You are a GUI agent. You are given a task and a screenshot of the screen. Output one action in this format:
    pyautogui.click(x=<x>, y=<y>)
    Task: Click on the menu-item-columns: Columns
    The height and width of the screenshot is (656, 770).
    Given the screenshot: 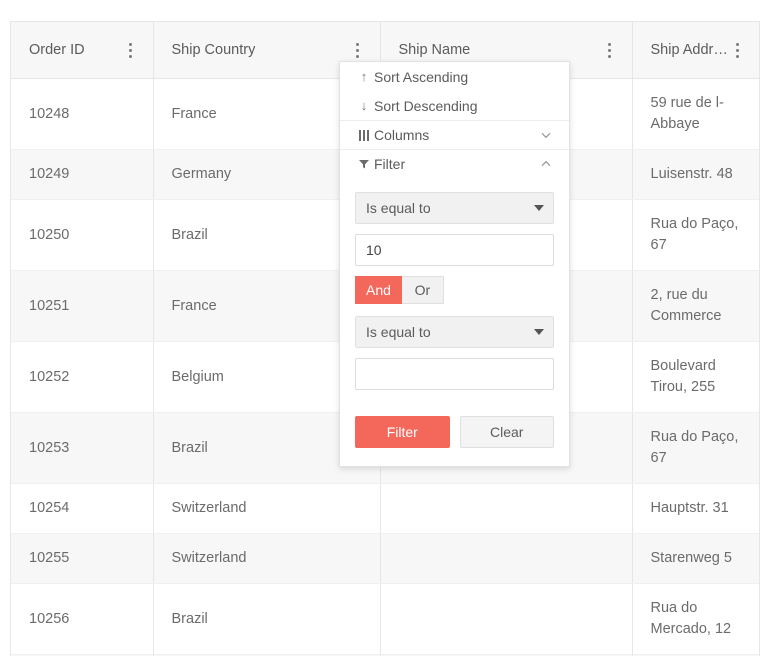 What is the action you would take?
    pyautogui.click(x=454, y=134)
    